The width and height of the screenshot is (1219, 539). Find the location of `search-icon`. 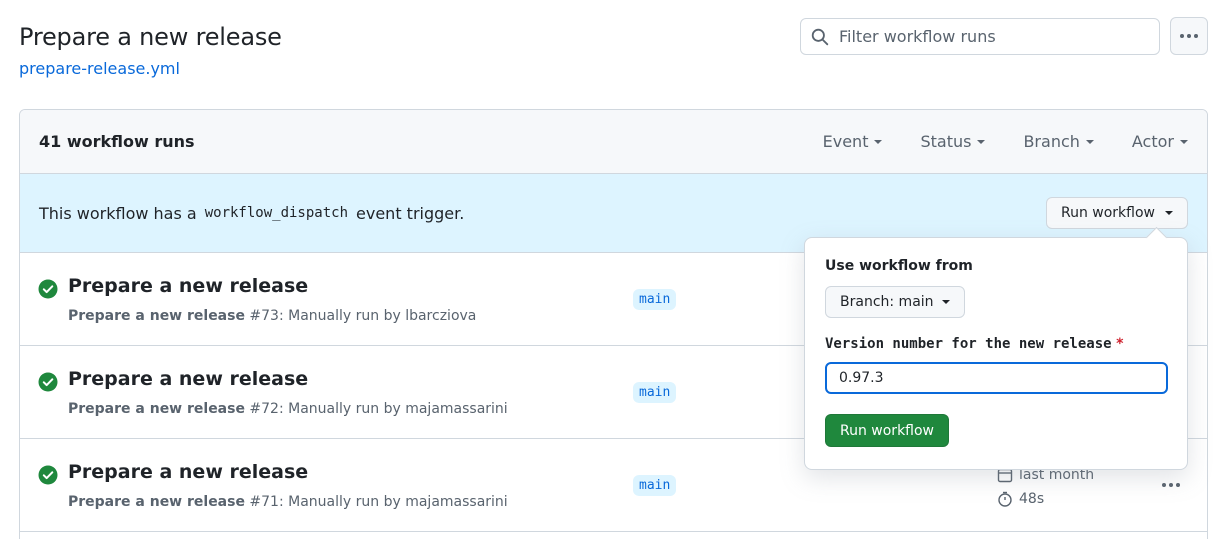

search-icon is located at coordinates (820, 37).